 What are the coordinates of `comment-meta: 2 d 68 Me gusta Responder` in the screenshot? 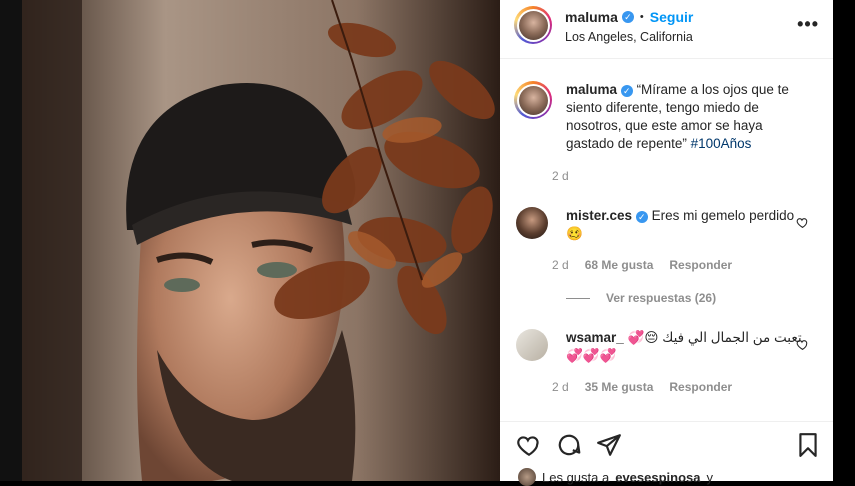 It's located at (642, 265).